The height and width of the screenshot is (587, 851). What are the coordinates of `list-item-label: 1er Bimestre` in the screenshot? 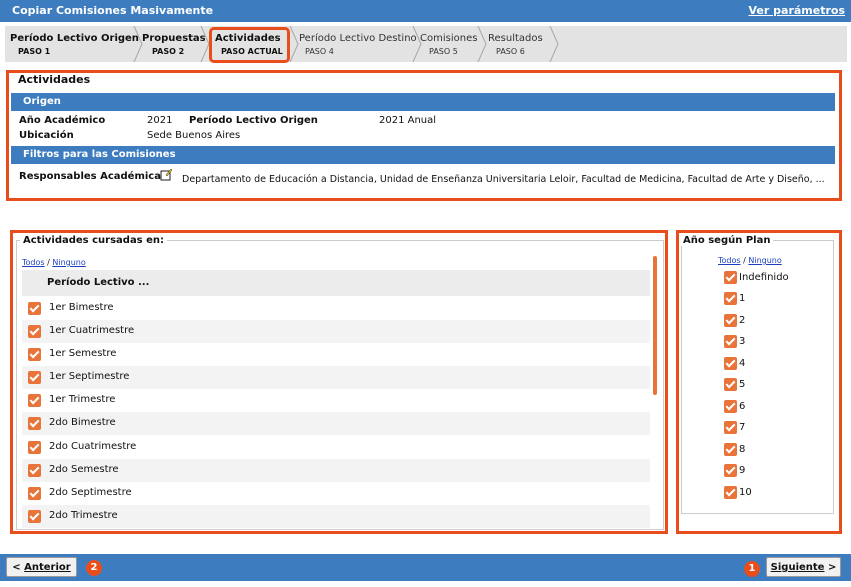 It's located at (81, 307).